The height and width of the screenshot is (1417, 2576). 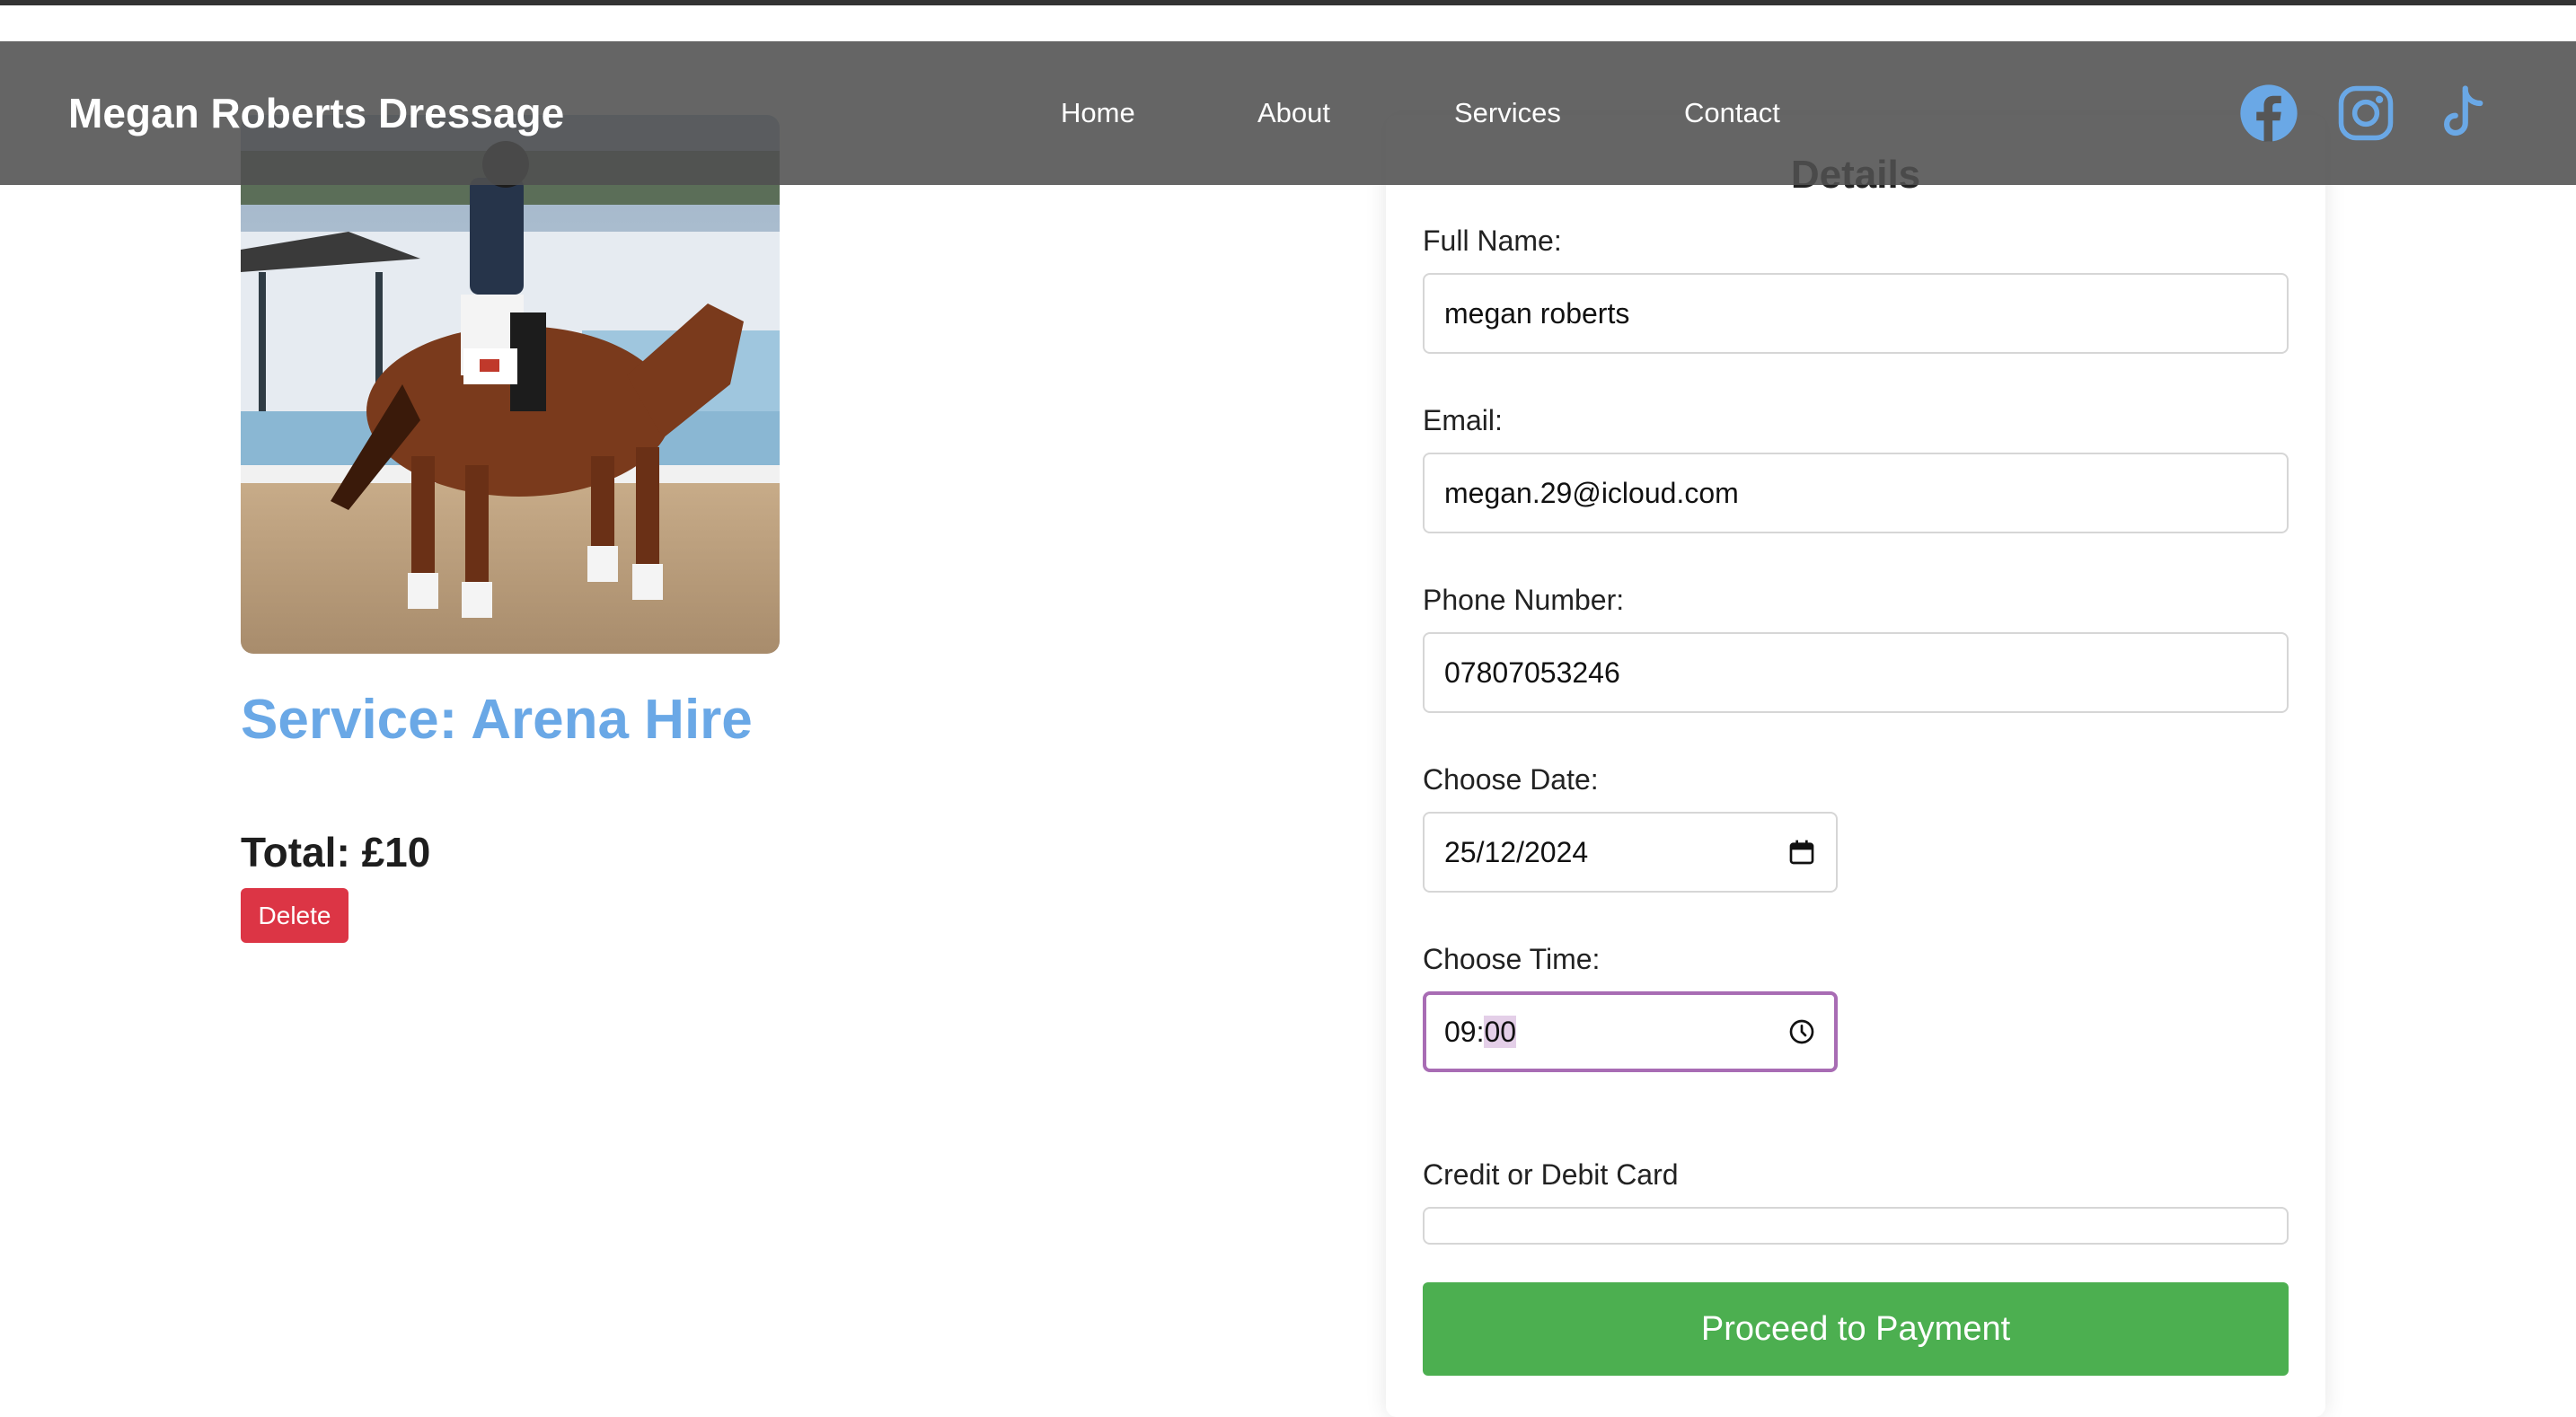 I want to click on nav-about: About, so click(x=1293, y=113).